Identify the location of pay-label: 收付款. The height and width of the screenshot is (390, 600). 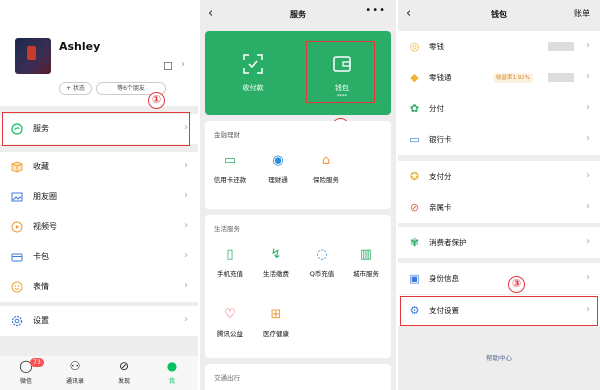
(253, 88).